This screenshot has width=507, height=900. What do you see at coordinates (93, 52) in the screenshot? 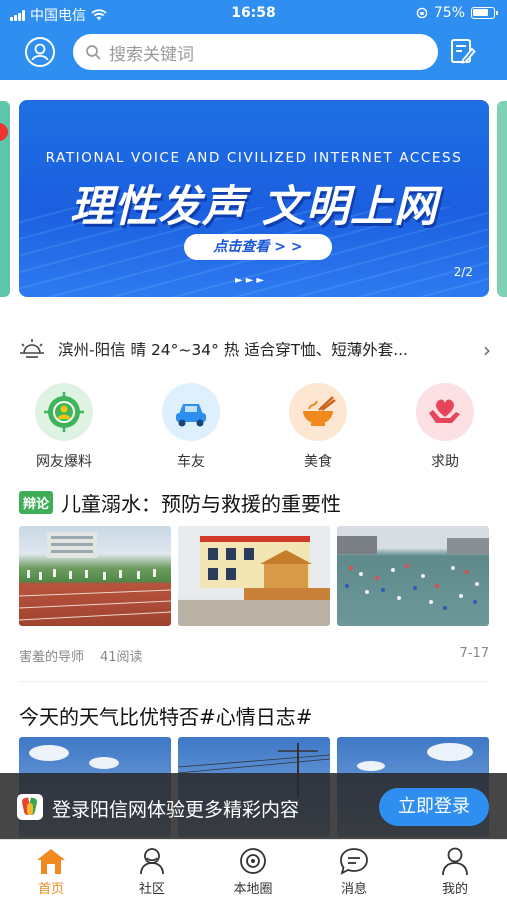
I see `search-icon` at bounding box center [93, 52].